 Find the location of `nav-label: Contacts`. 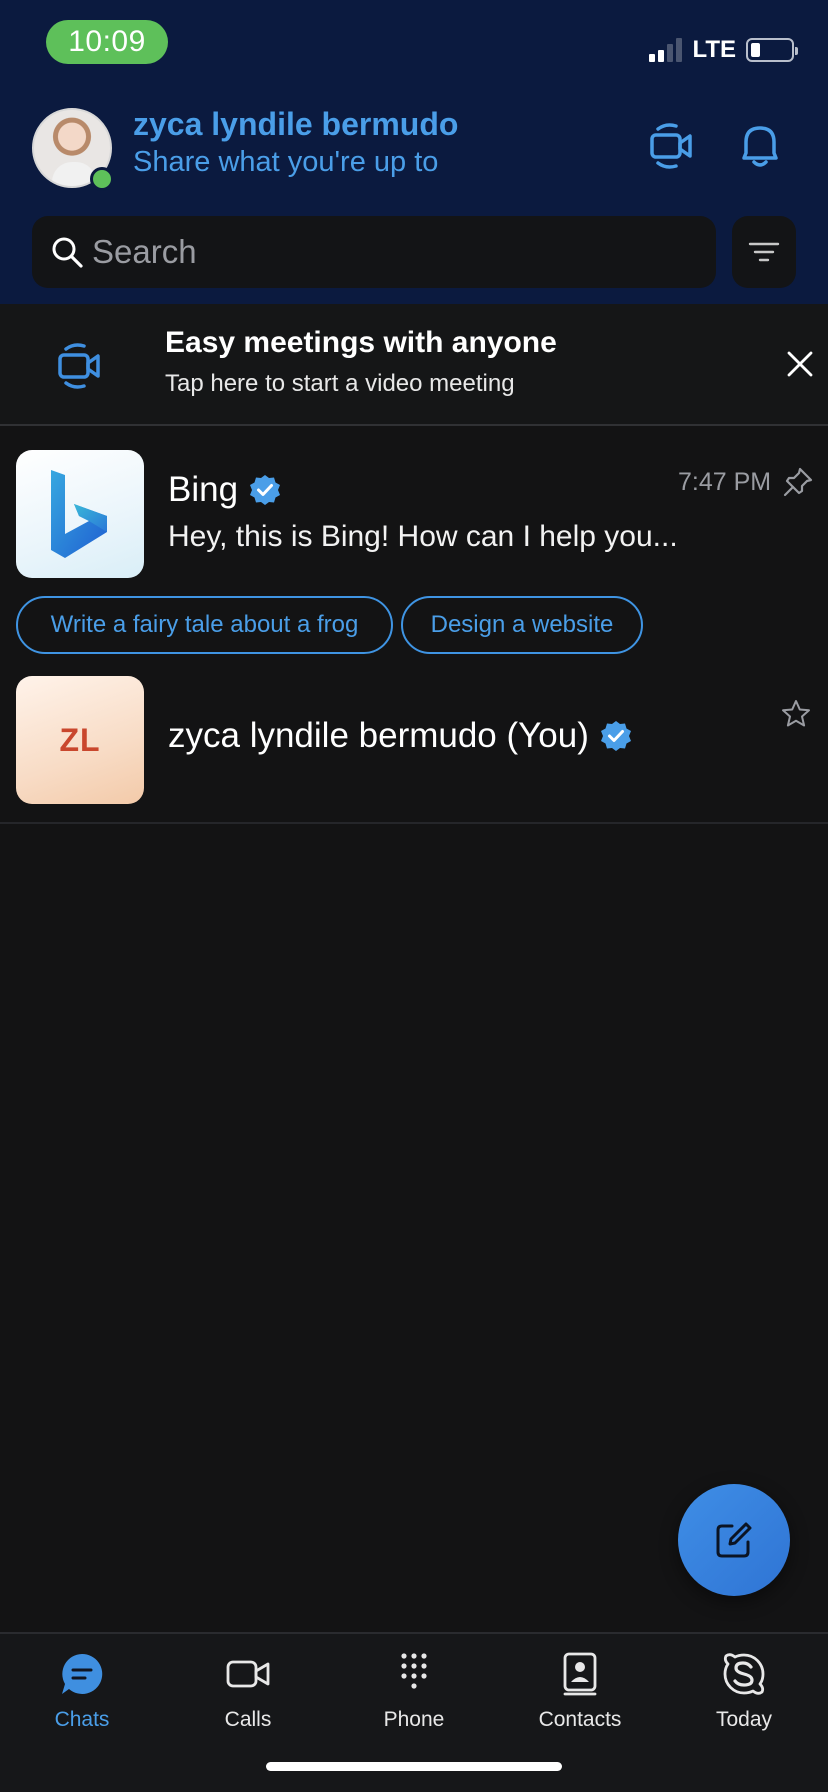

nav-label: Contacts is located at coordinates (580, 1719).